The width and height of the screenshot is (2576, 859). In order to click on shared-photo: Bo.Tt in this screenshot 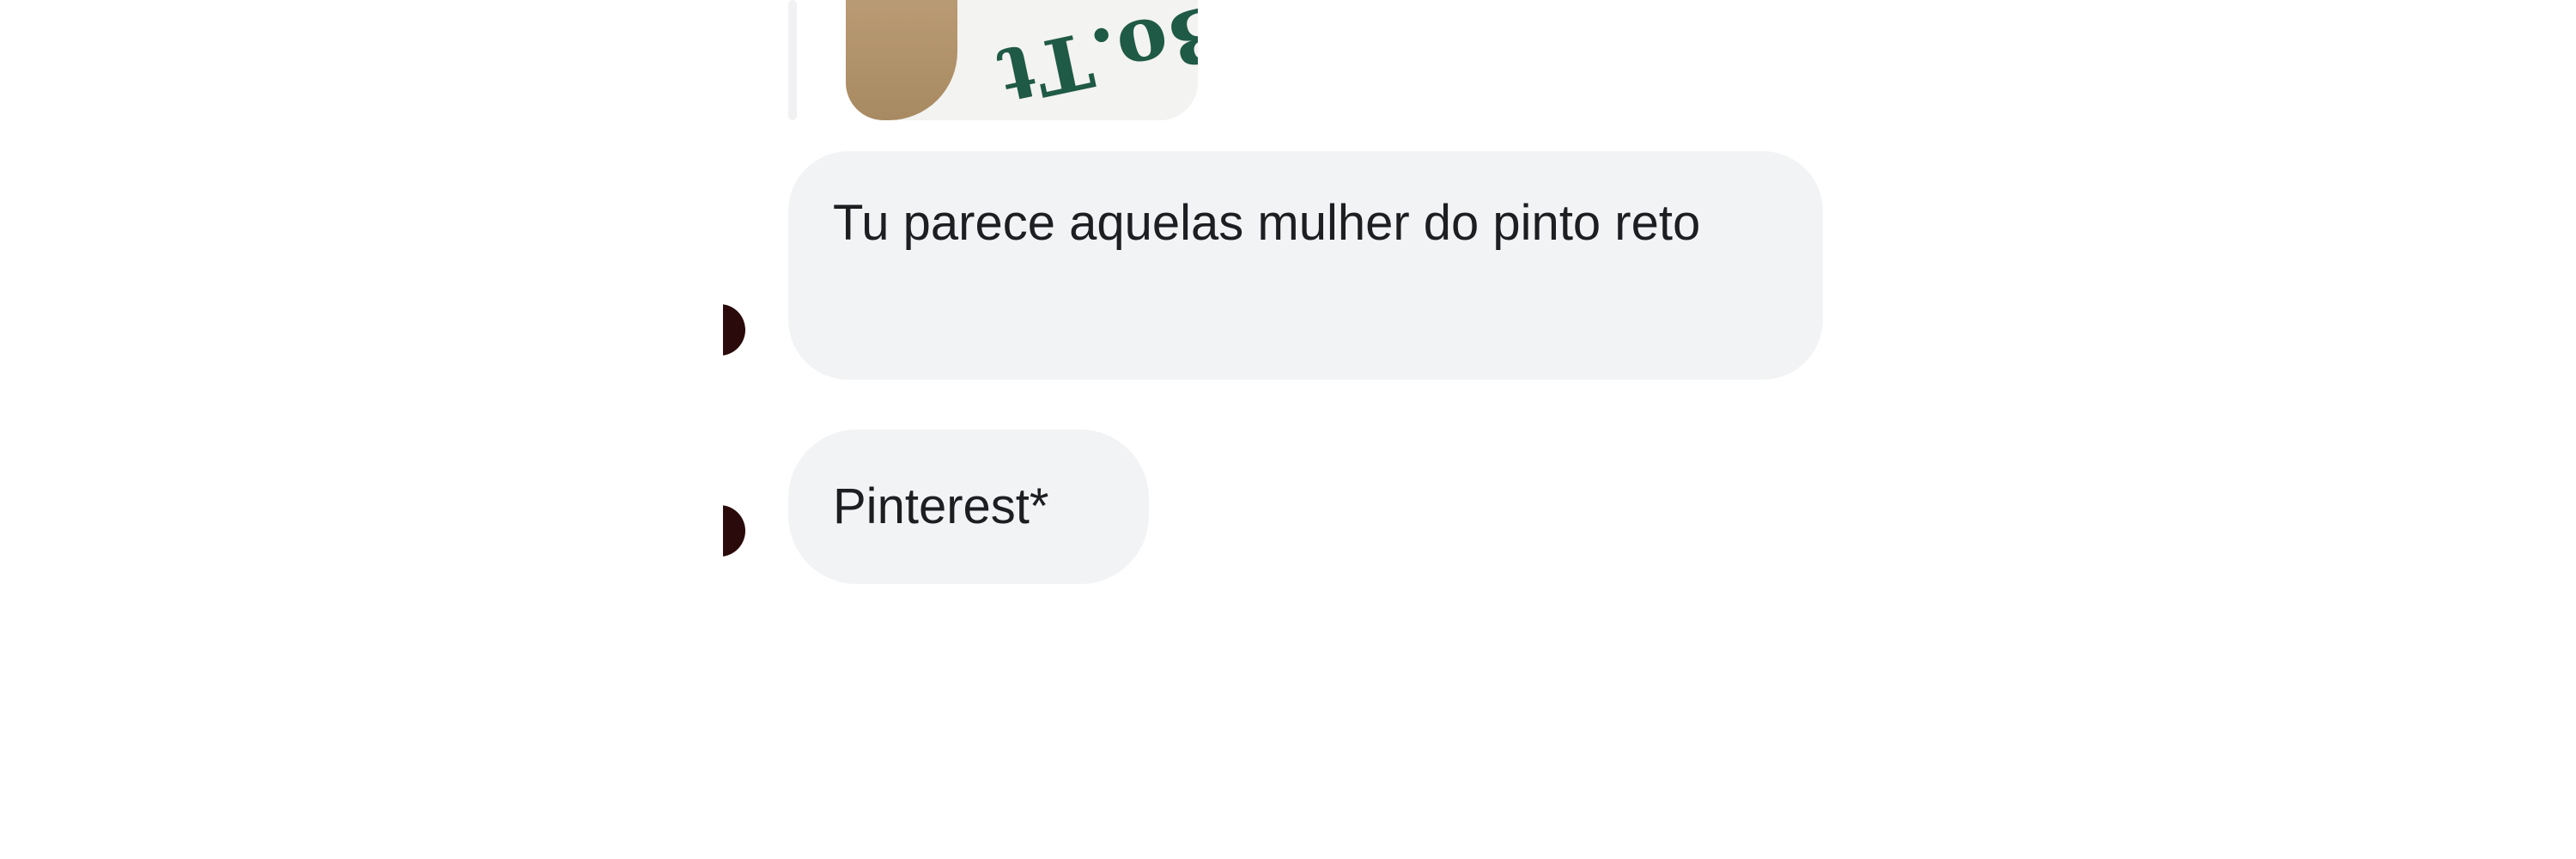, I will do `click(1022, 60)`.